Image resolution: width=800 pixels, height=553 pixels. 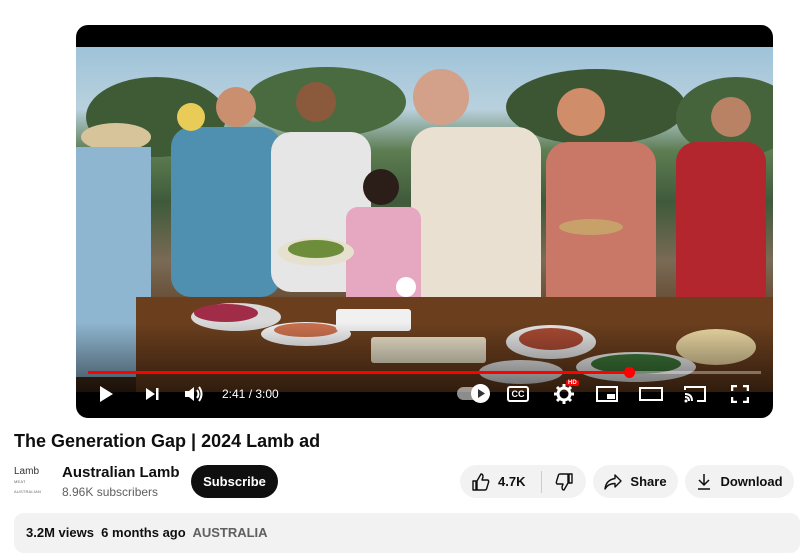 I want to click on thumbs-down-icon, so click(x=564, y=481).